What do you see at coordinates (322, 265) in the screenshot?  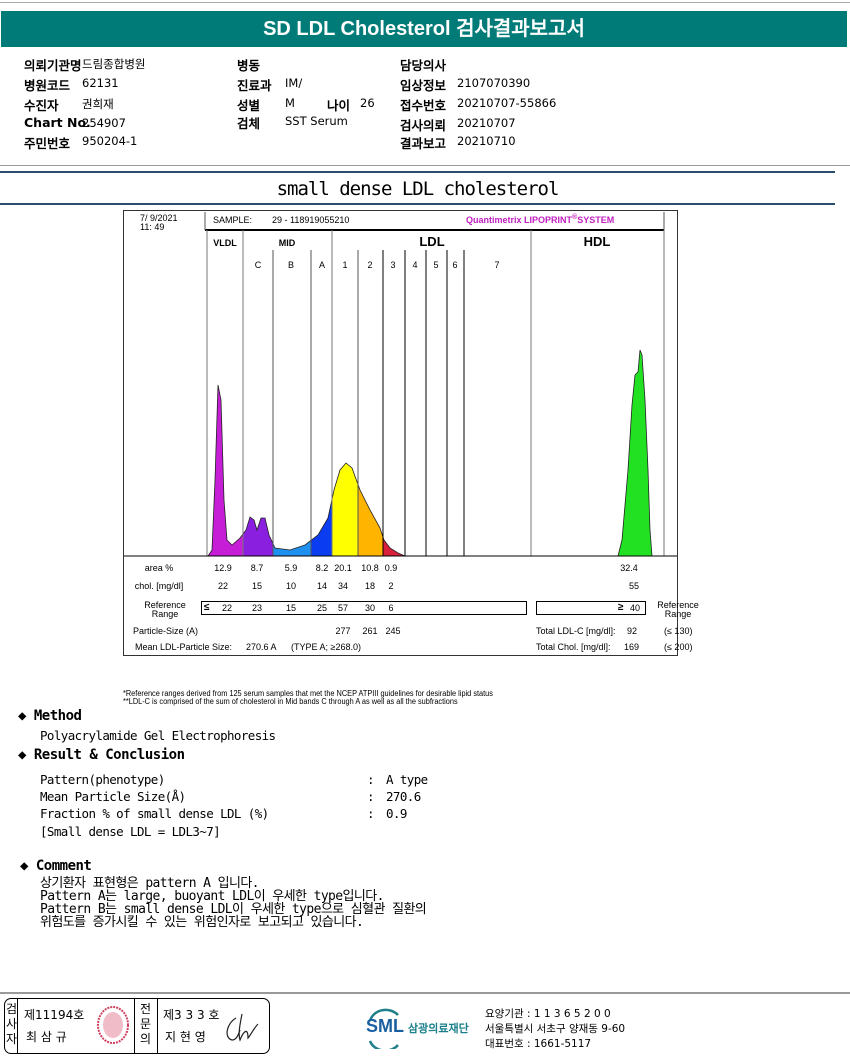 I see `subband-label: A` at bounding box center [322, 265].